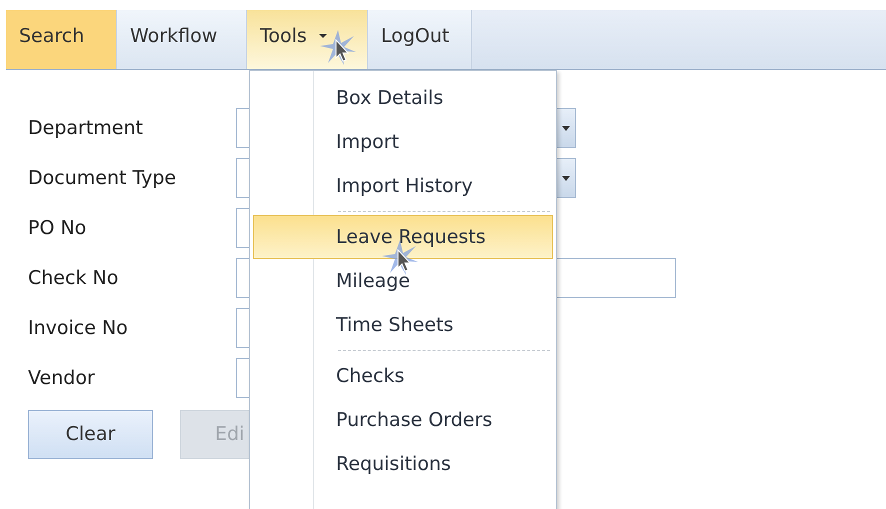 This screenshot has width=886, height=509. Describe the element at coordinates (403, 281) in the screenshot. I see `menu-item: Mileage` at that location.